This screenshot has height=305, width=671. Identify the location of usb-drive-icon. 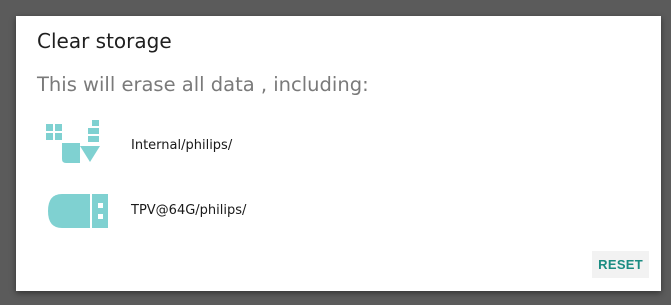
(76, 210).